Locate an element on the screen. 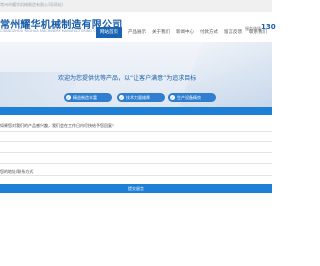  address-field is located at coordinates (136, 175).